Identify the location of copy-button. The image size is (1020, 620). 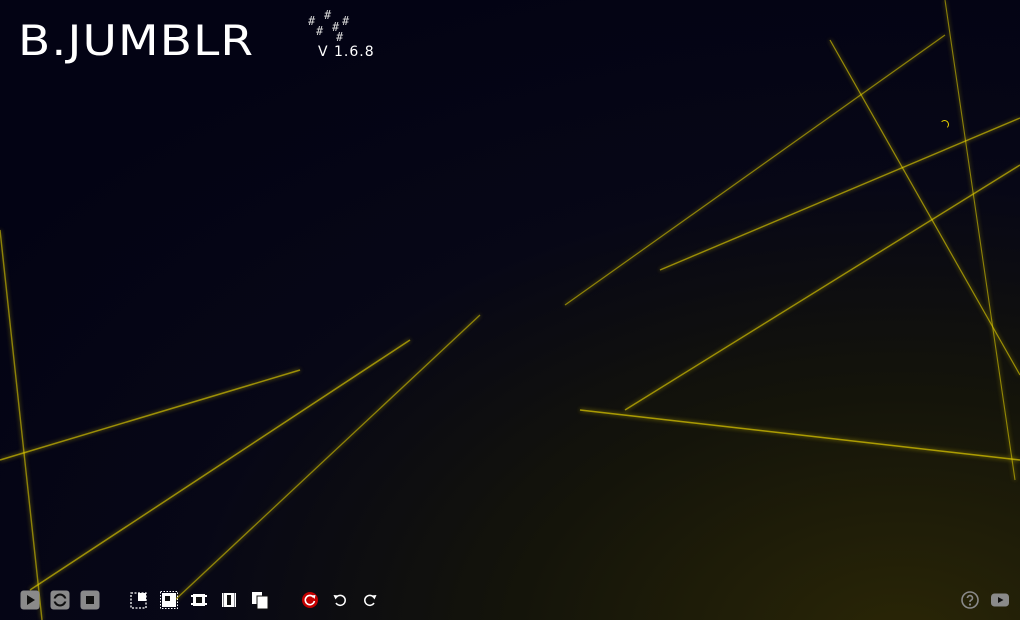
(260, 600).